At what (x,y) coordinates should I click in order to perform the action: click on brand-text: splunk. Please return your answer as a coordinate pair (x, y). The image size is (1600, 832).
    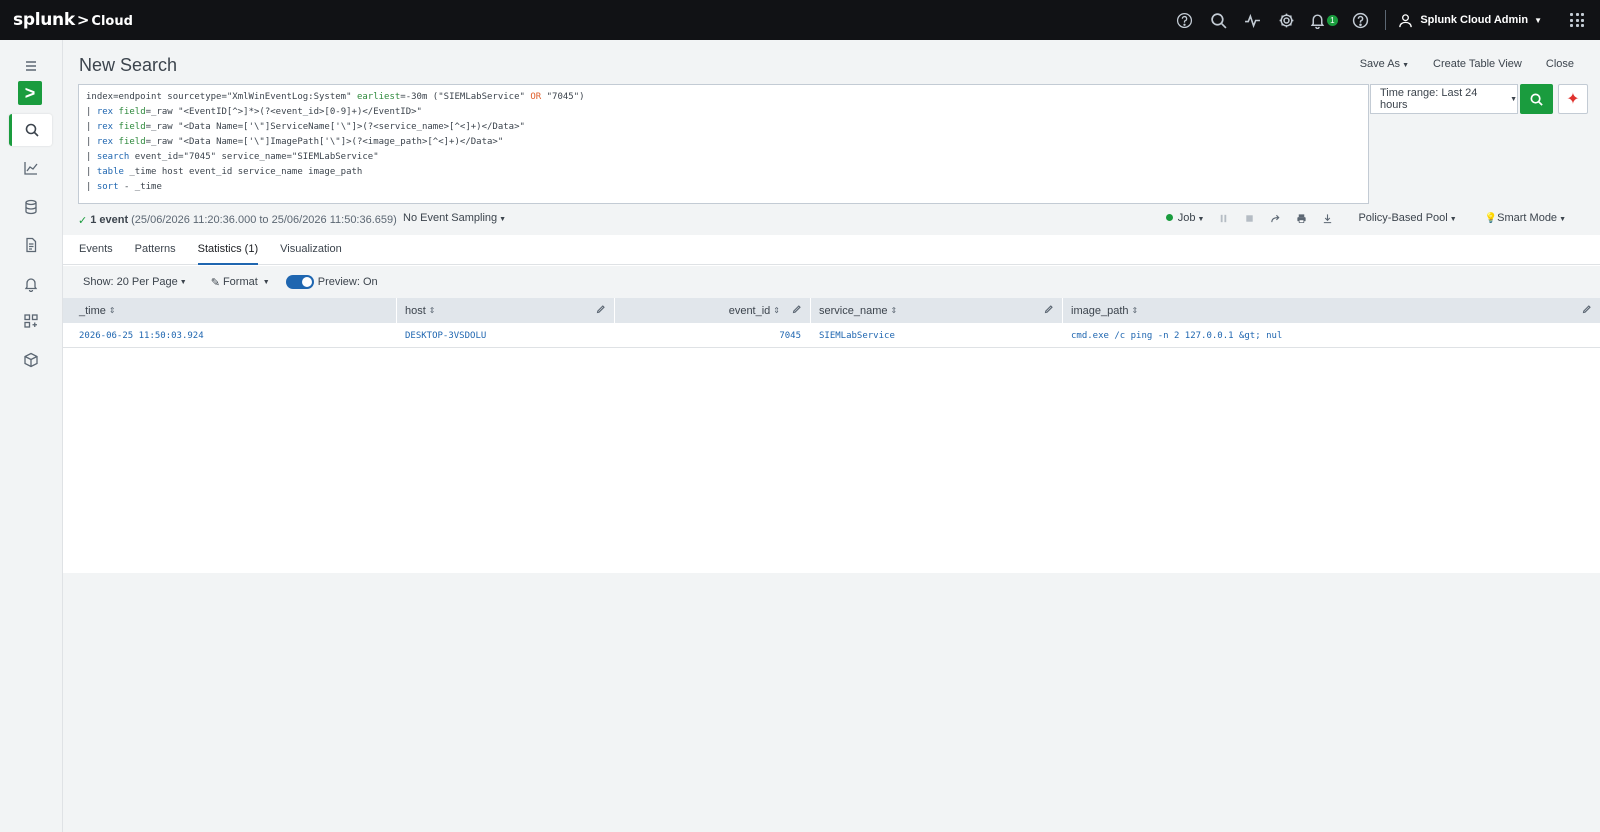
    Looking at the image, I should click on (44, 20).